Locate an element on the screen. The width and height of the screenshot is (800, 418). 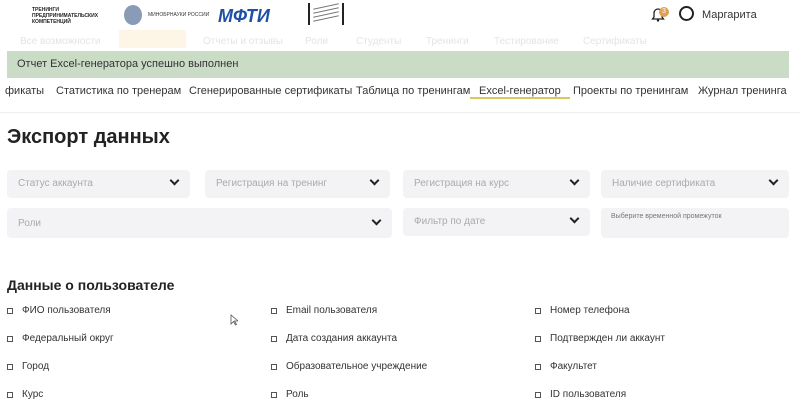
field-checkbox: Образовательное учреждение is located at coordinates (349, 366).